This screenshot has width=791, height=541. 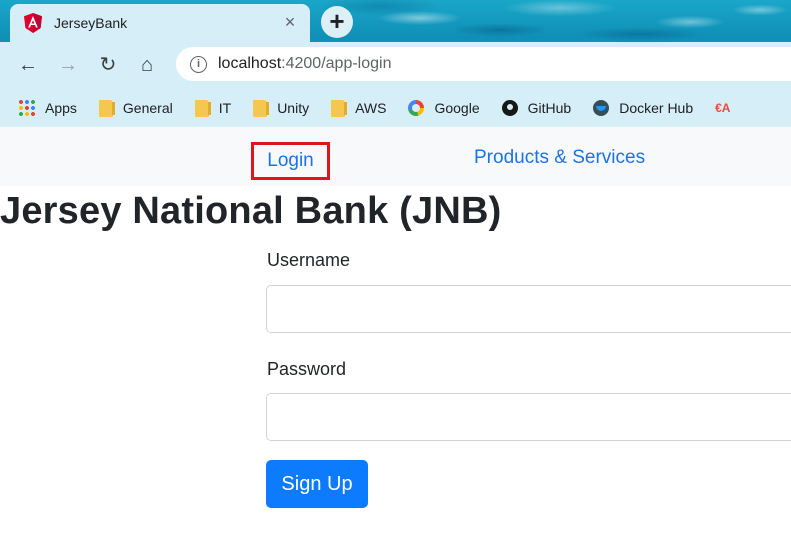 I want to click on nav-link-products-services: Products & Services, so click(x=559, y=158).